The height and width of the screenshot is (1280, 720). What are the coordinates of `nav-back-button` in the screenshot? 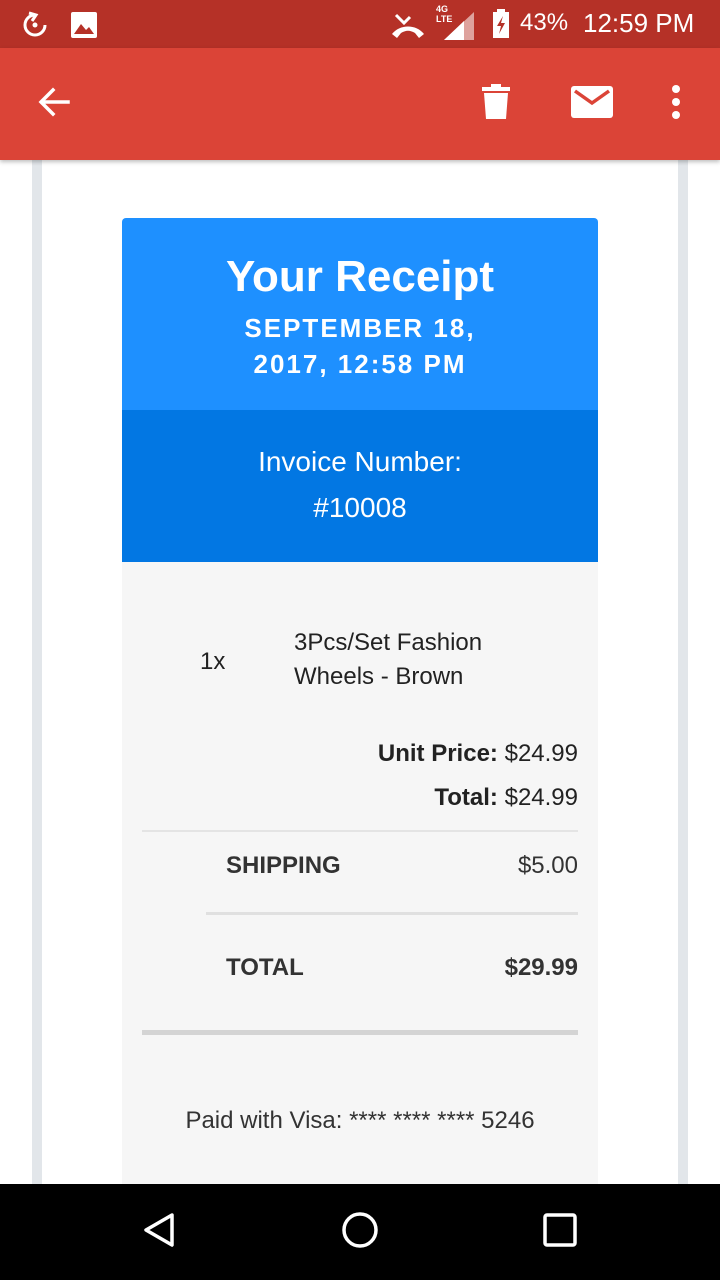 It's located at (160, 1232).